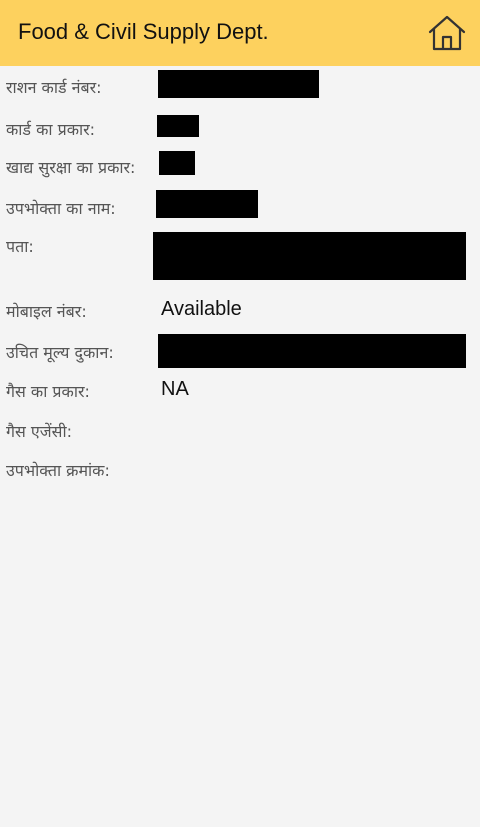 The image size is (480, 827). I want to click on page-title: Food & Civil Supply Dept., so click(143, 31).